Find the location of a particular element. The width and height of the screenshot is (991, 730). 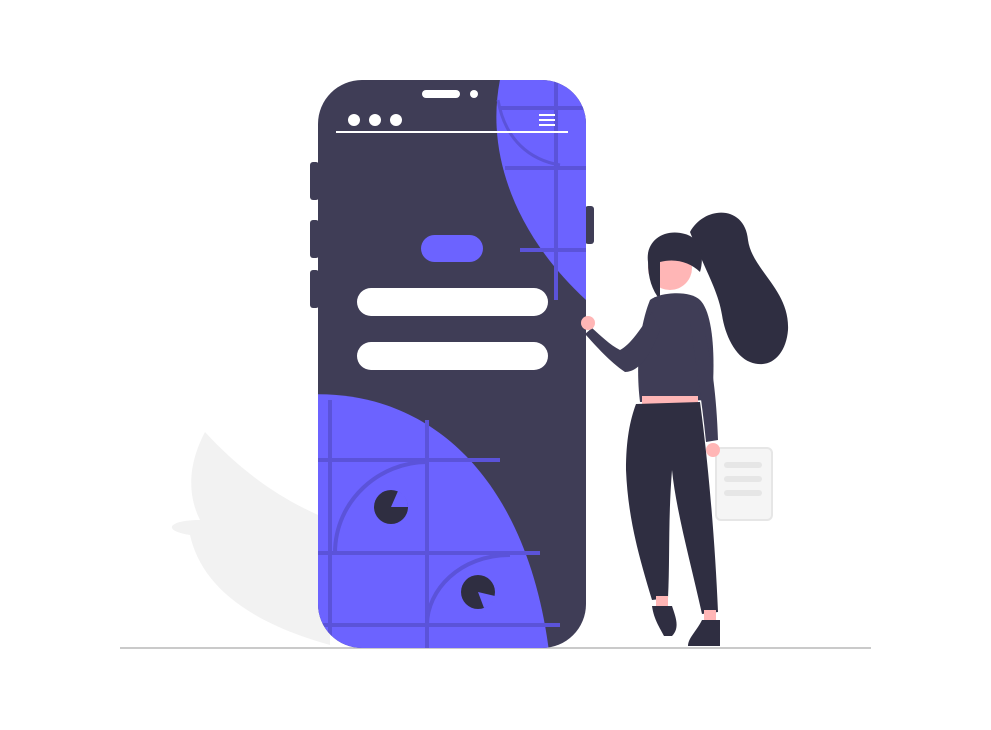

woman-figure is located at coordinates (685, 429).